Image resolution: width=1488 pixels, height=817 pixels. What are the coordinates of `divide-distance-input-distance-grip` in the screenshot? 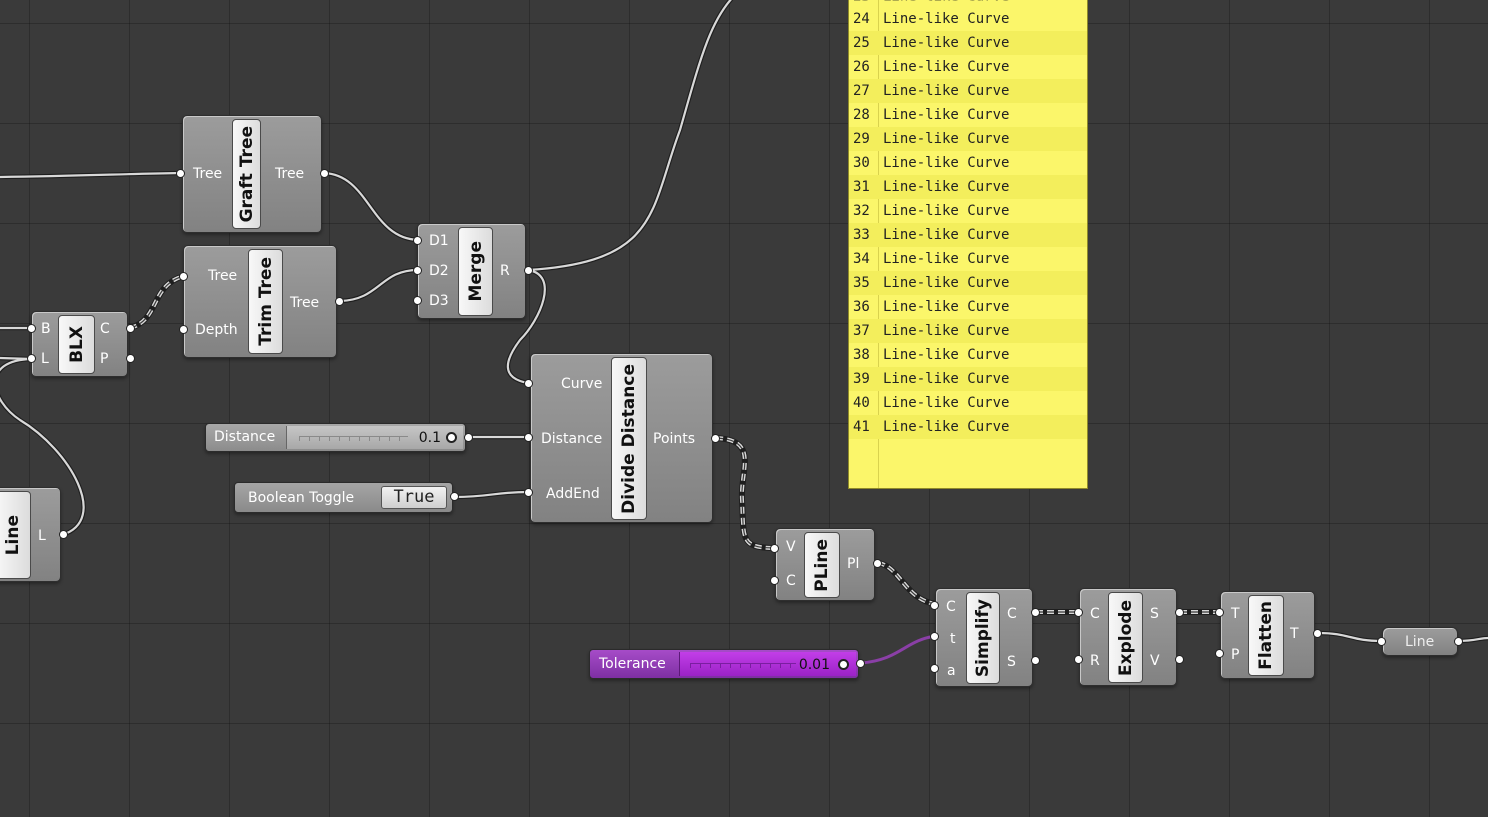 It's located at (528, 437).